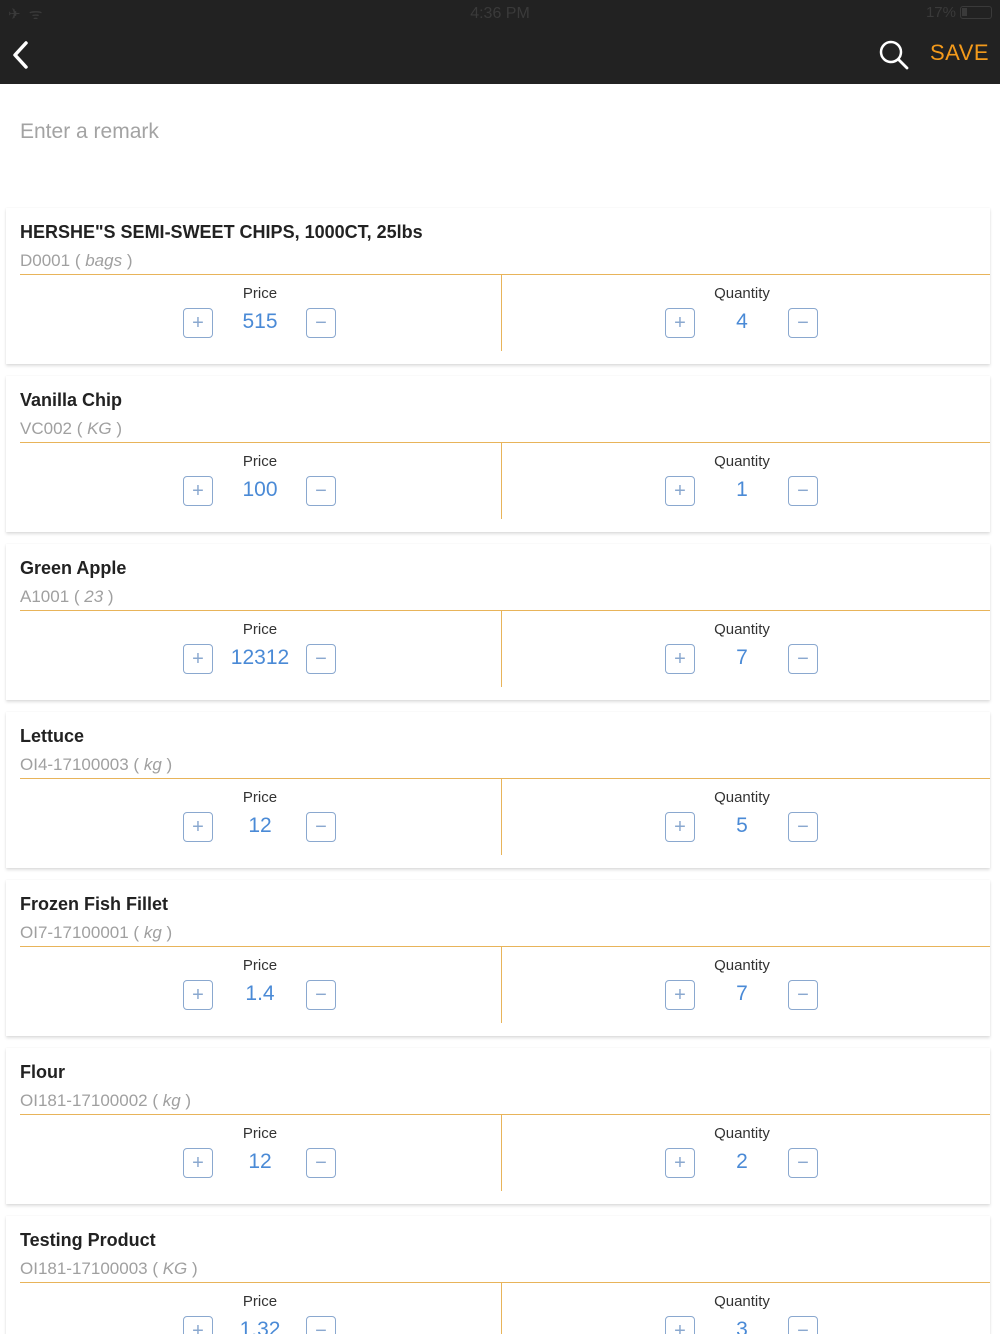  What do you see at coordinates (976, 12) in the screenshot?
I see `battery-icon` at bounding box center [976, 12].